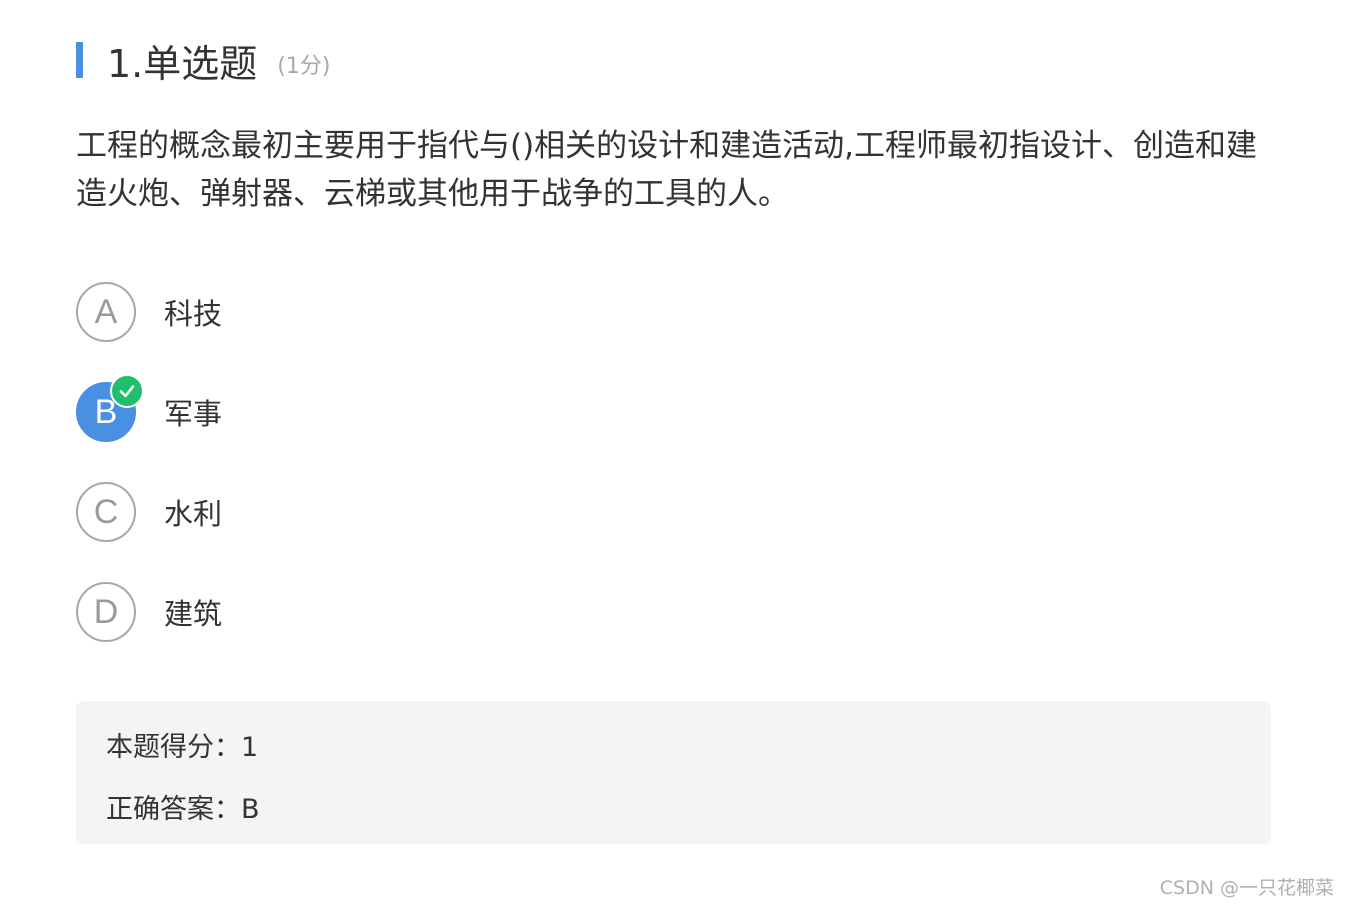 This screenshot has height=908, width=1350. I want to click on option-text: 水利, so click(193, 514).